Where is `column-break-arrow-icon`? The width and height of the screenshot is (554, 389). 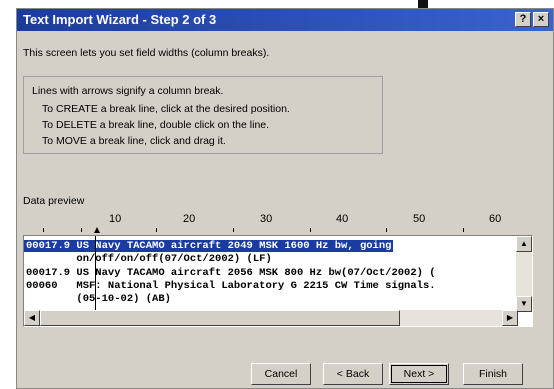 column-break-arrow-icon is located at coordinates (97, 230).